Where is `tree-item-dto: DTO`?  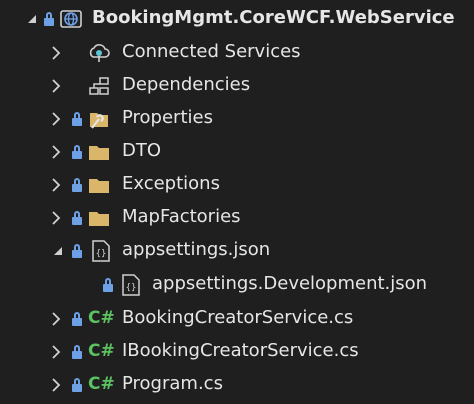 tree-item-dto: DTO is located at coordinates (237, 151).